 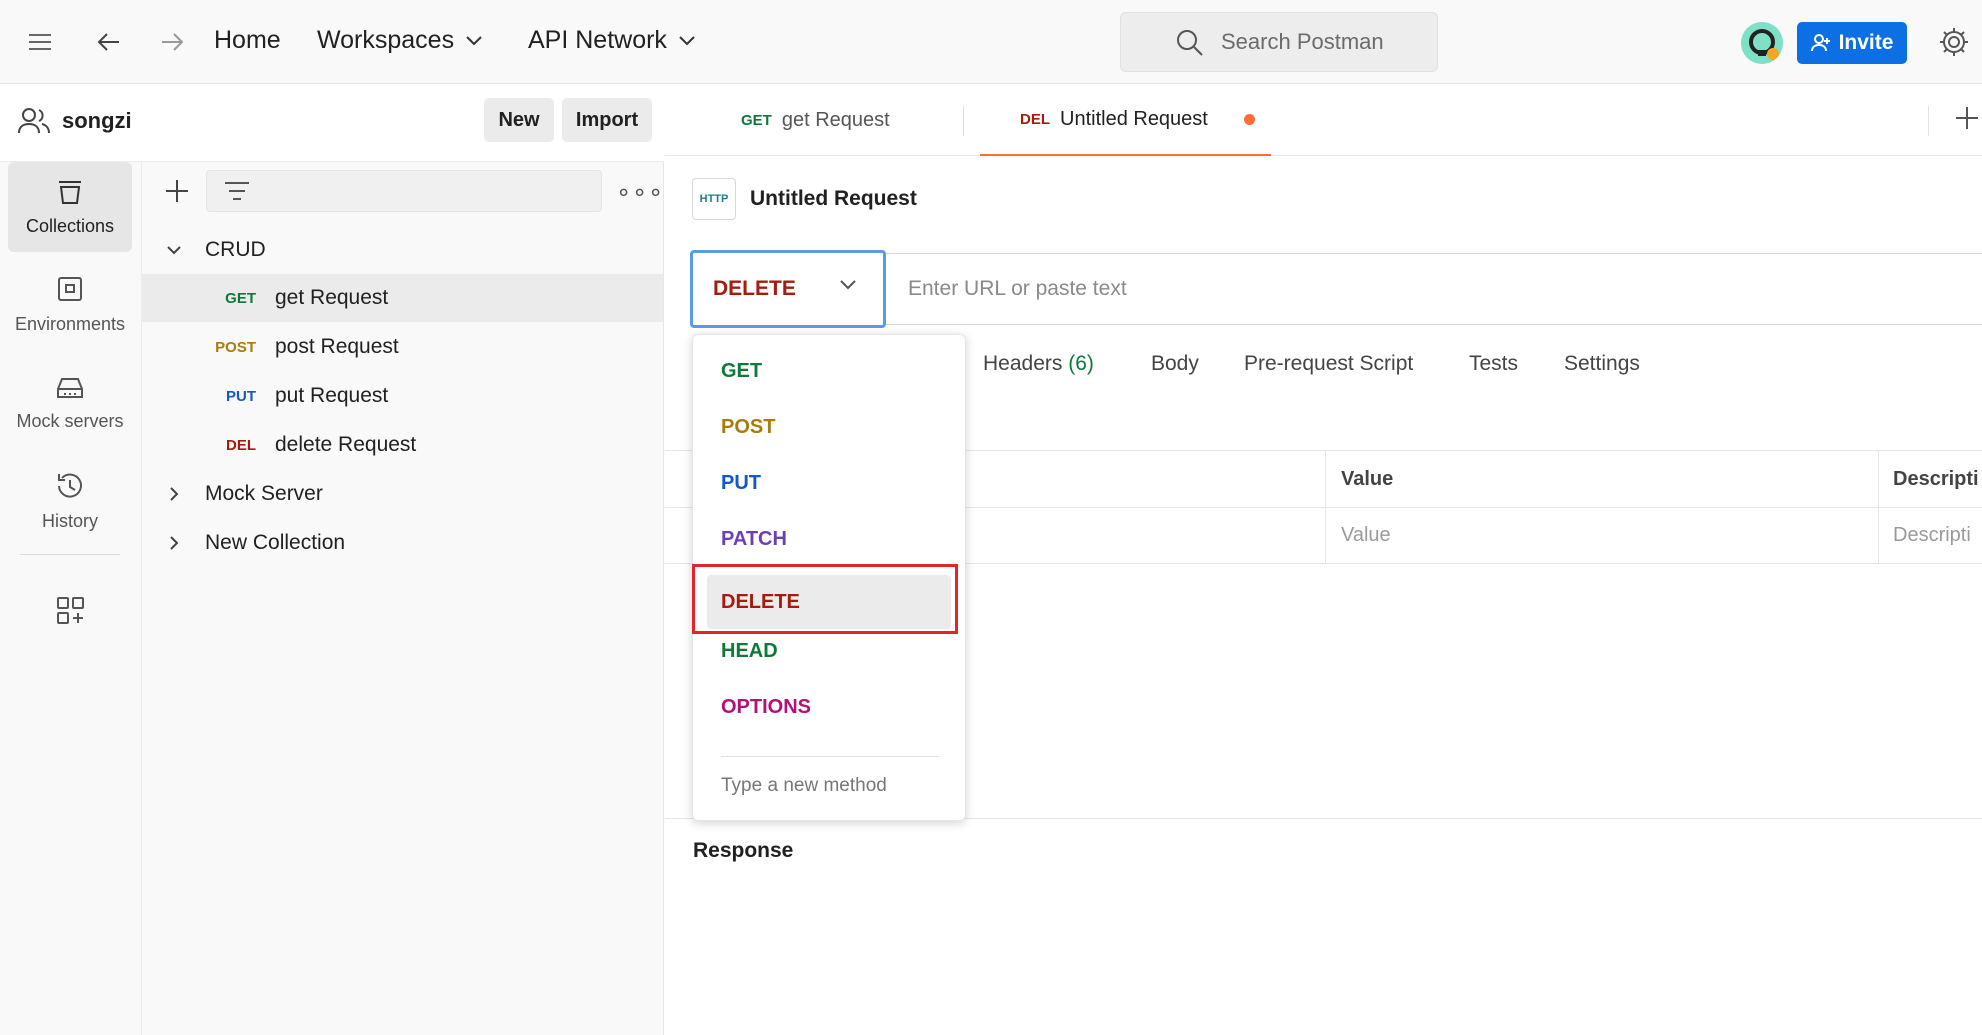 What do you see at coordinates (172, 42) in the screenshot?
I see `forward-arrow-icon` at bounding box center [172, 42].